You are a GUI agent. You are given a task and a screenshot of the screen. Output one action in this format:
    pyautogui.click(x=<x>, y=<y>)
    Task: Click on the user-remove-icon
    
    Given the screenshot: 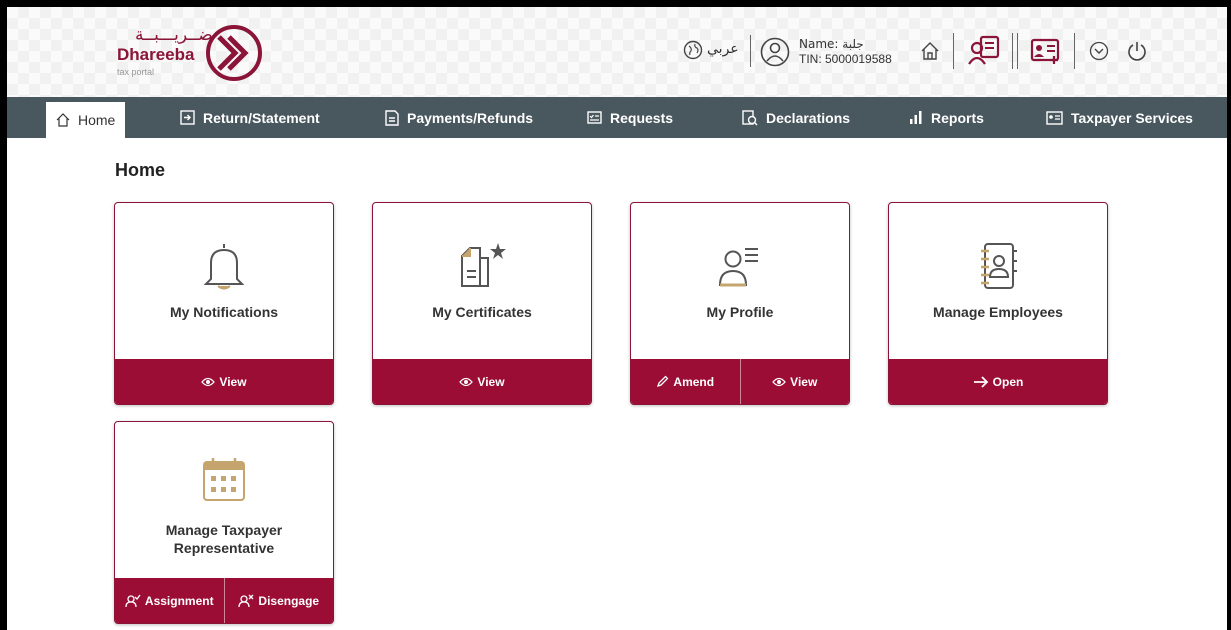 What is the action you would take?
    pyautogui.click(x=246, y=600)
    